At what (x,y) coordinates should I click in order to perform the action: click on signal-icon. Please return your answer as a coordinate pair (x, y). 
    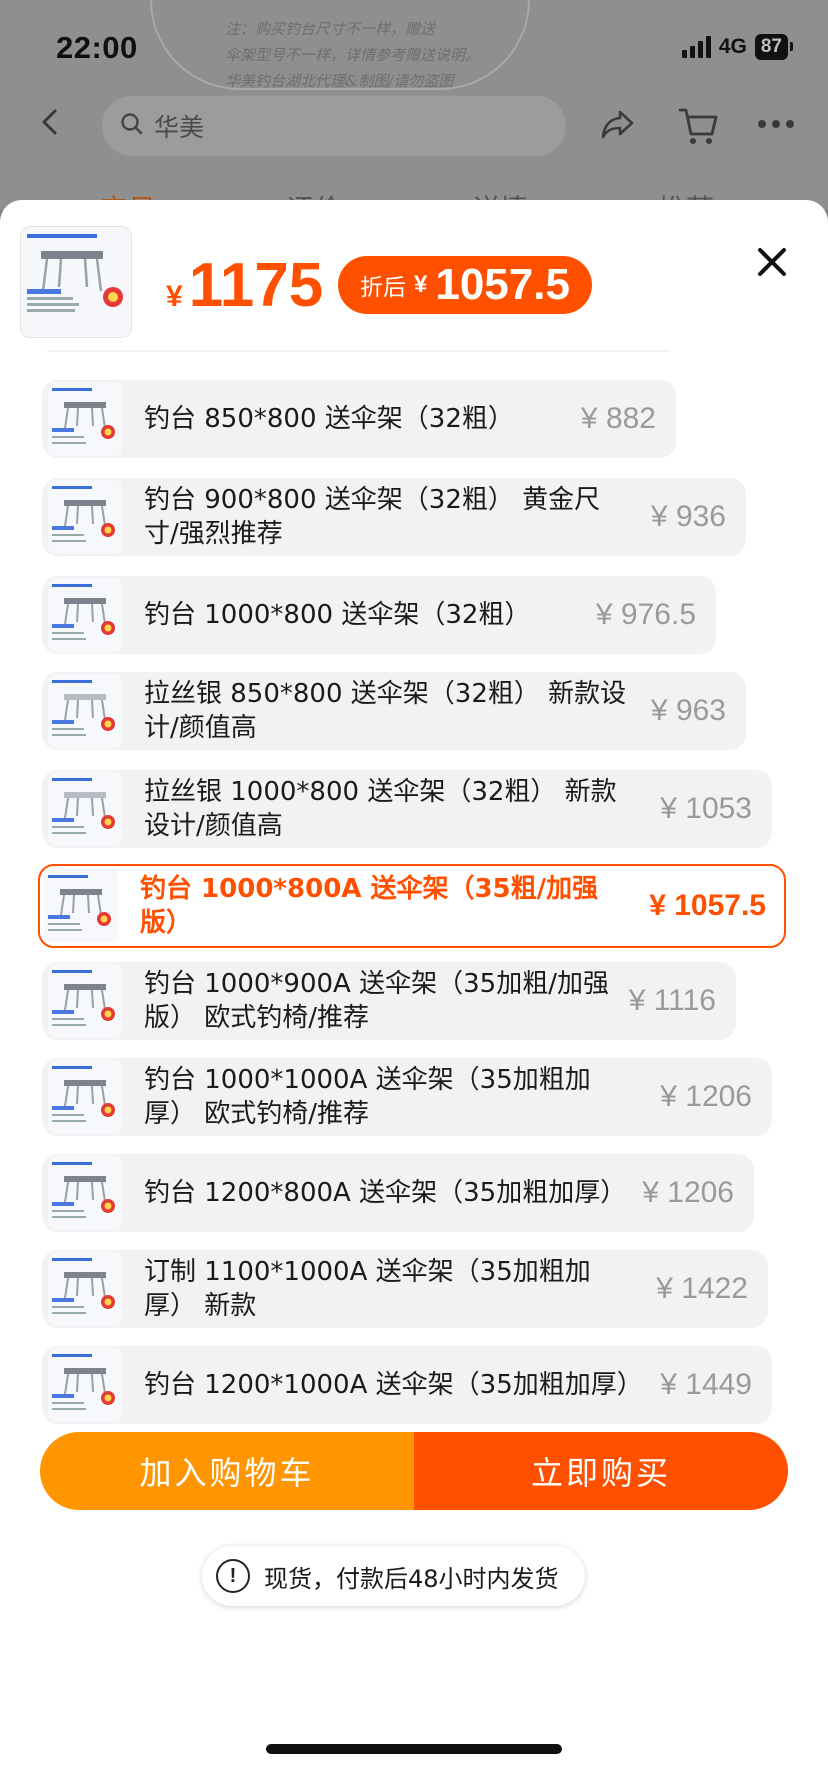
    Looking at the image, I should click on (696, 47).